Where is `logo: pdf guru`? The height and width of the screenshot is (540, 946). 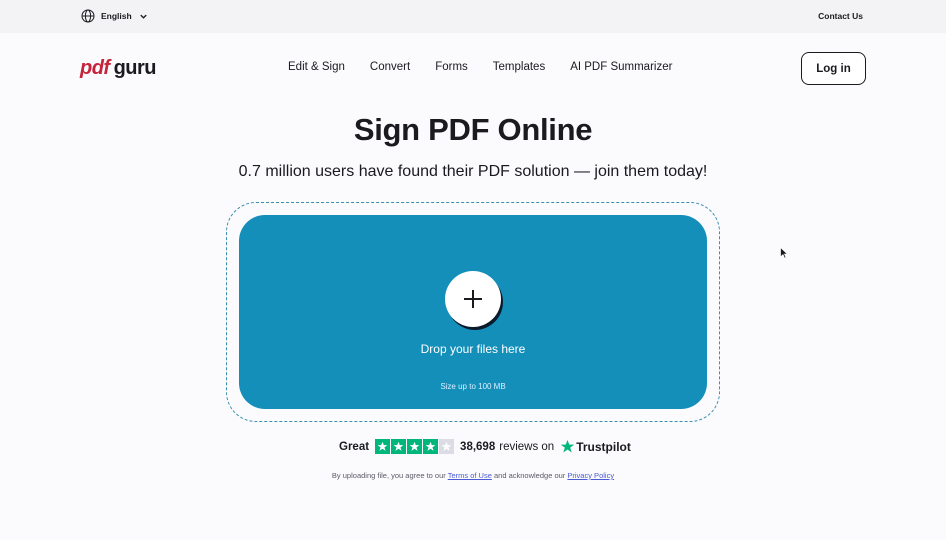 logo: pdf guru is located at coordinates (118, 68).